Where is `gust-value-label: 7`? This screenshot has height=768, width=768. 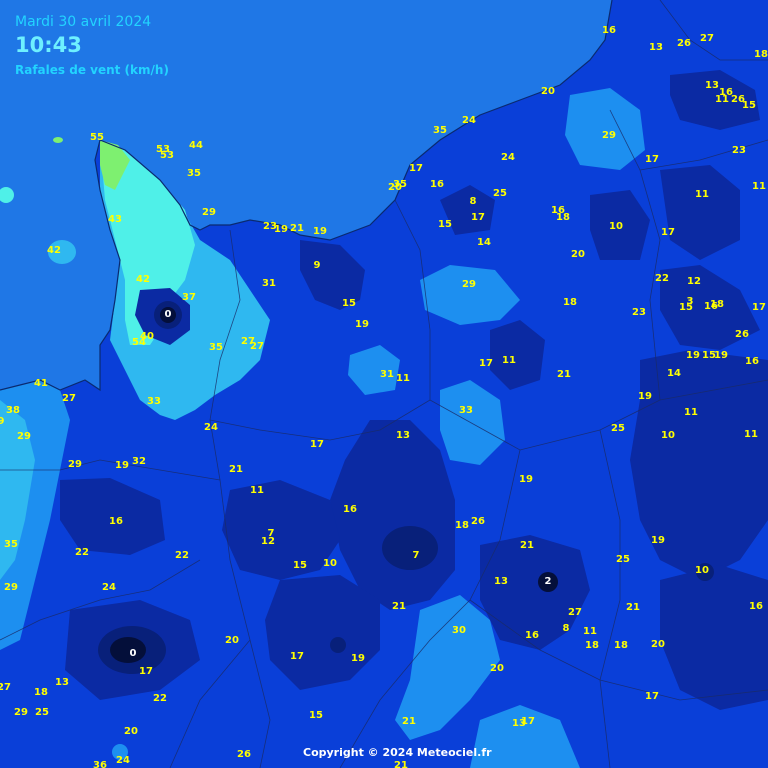
gust-value-label: 7 is located at coordinates (416, 555).